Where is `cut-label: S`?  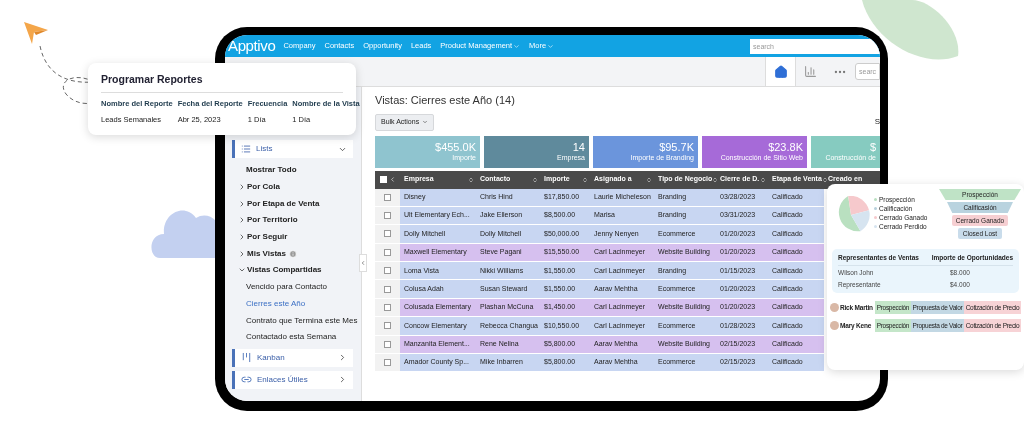
cut-label: S is located at coordinates (877, 122).